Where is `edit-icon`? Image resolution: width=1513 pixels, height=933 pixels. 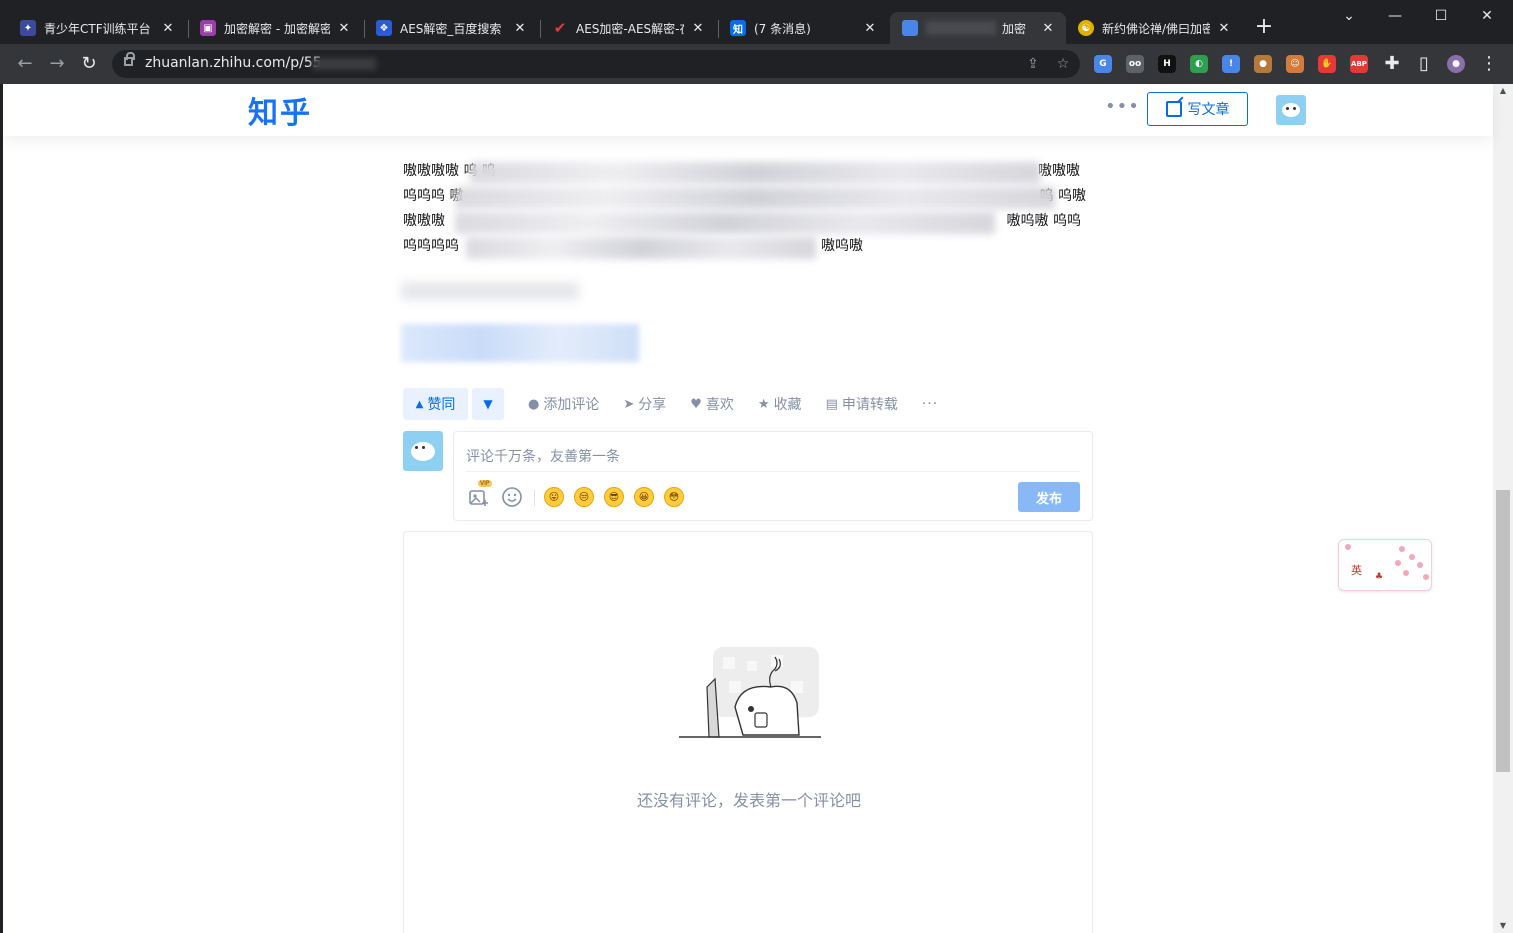 edit-icon is located at coordinates (1173, 109).